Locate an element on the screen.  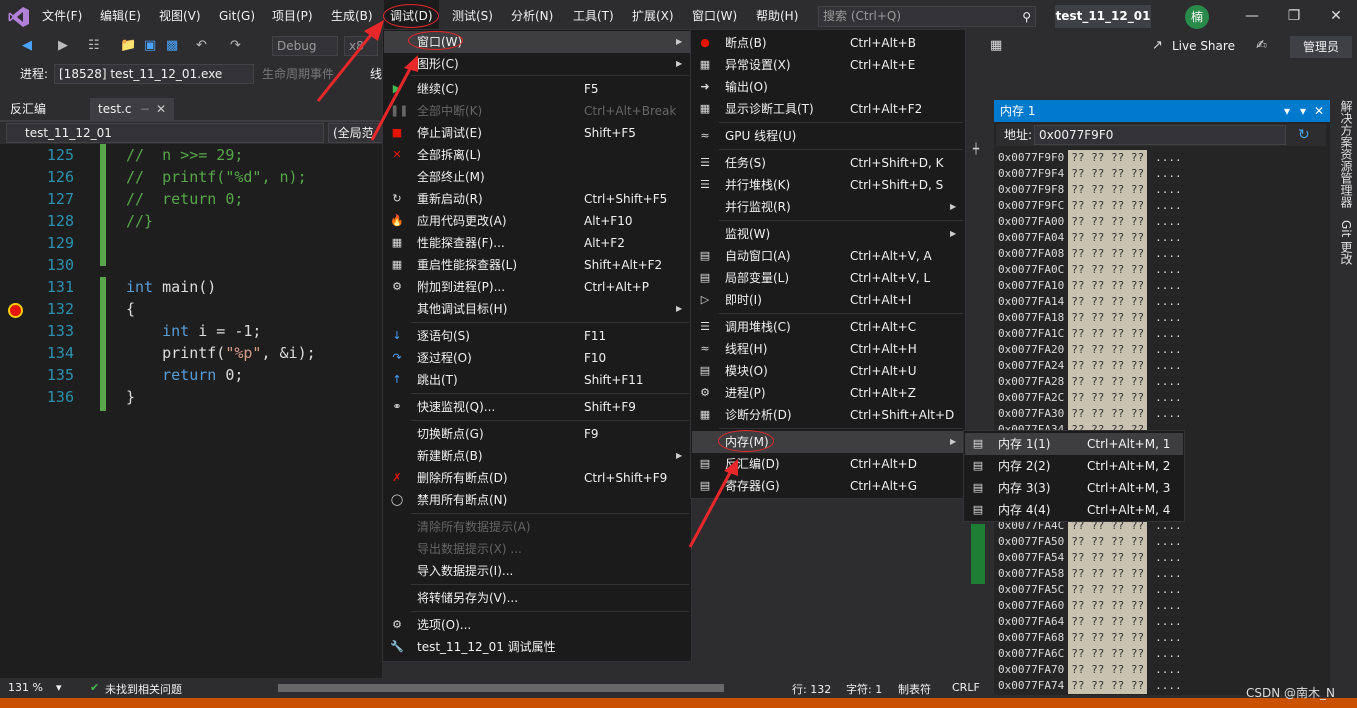
menu-item: ▤ 内存 1(1) Ctrl+Alt+M, 1 is located at coordinates (1074, 444).